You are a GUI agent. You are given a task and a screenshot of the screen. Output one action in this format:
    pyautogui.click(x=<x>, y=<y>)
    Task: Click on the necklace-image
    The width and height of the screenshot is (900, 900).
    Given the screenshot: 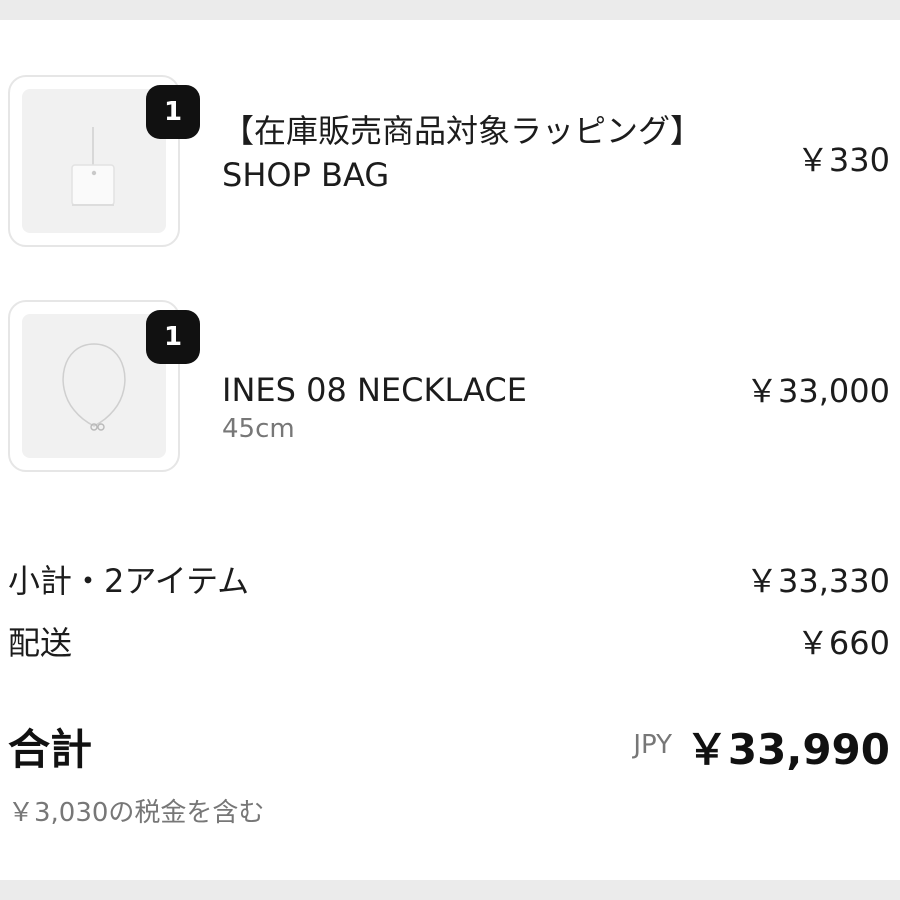 What is the action you would take?
    pyautogui.click(x=94, y=387)
    